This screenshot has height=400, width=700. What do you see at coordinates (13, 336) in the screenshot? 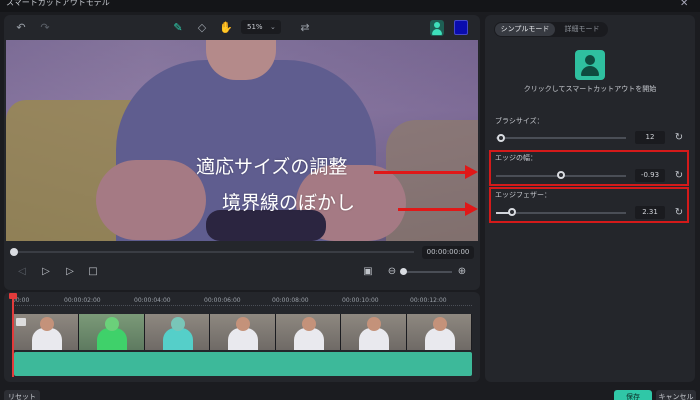
I see `playhead` at bounding box center [13, 336].